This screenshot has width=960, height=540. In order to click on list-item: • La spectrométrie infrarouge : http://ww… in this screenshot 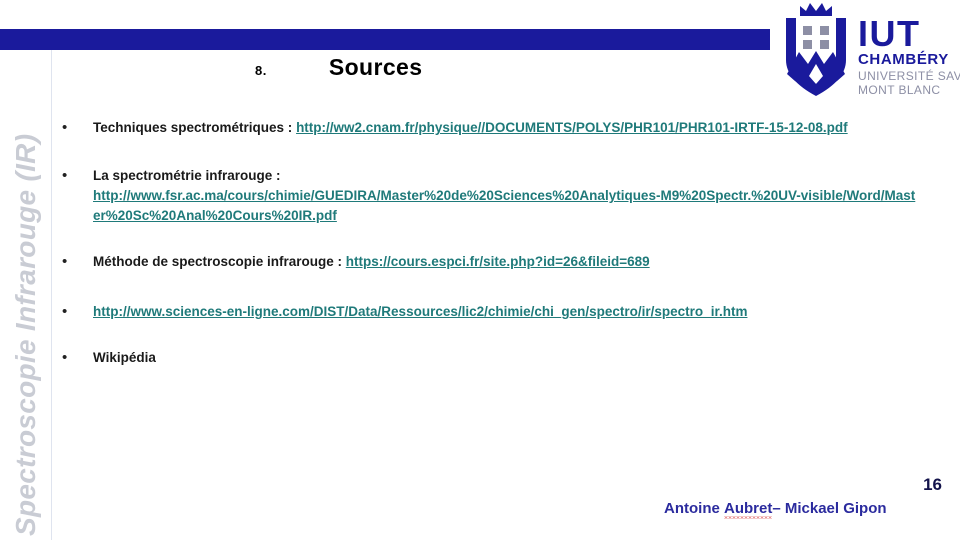, I will do `click(488, 196)`.